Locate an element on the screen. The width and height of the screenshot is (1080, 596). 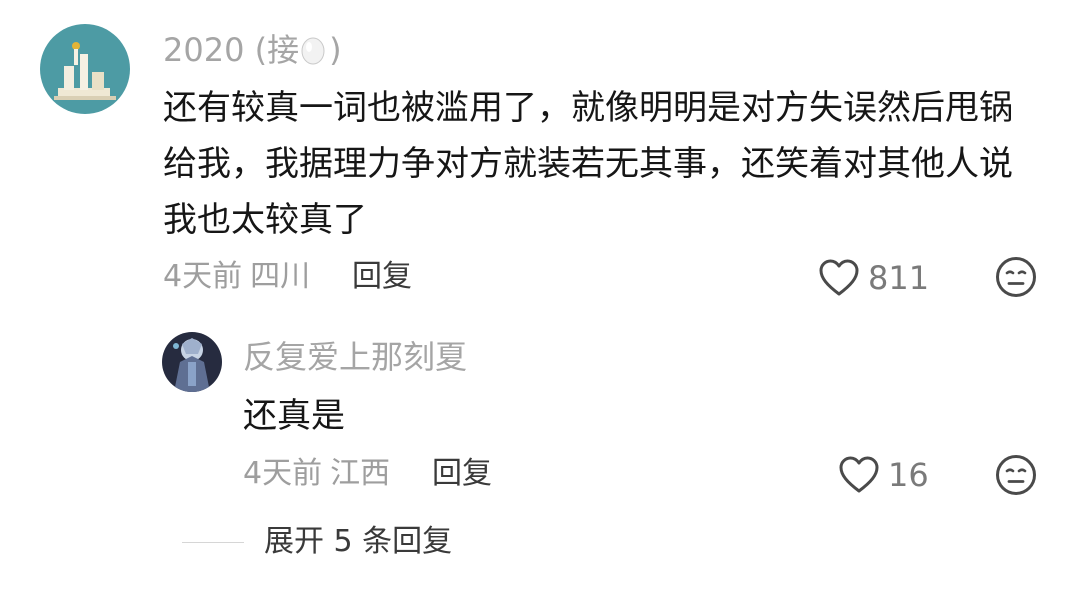
reply-avatar-image is located at coordinates (192, 362).